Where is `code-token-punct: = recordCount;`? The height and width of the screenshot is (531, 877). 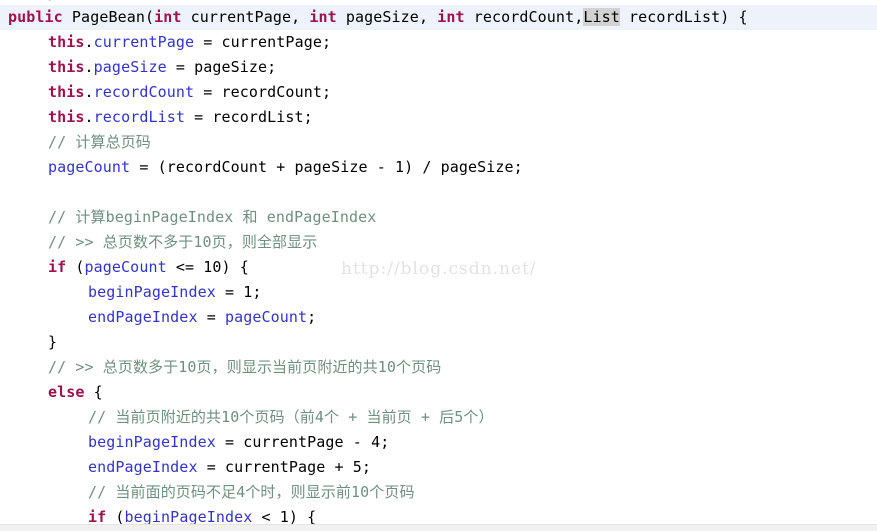
code-token-punct: = recordCount; is located at coordinates (263, 92).